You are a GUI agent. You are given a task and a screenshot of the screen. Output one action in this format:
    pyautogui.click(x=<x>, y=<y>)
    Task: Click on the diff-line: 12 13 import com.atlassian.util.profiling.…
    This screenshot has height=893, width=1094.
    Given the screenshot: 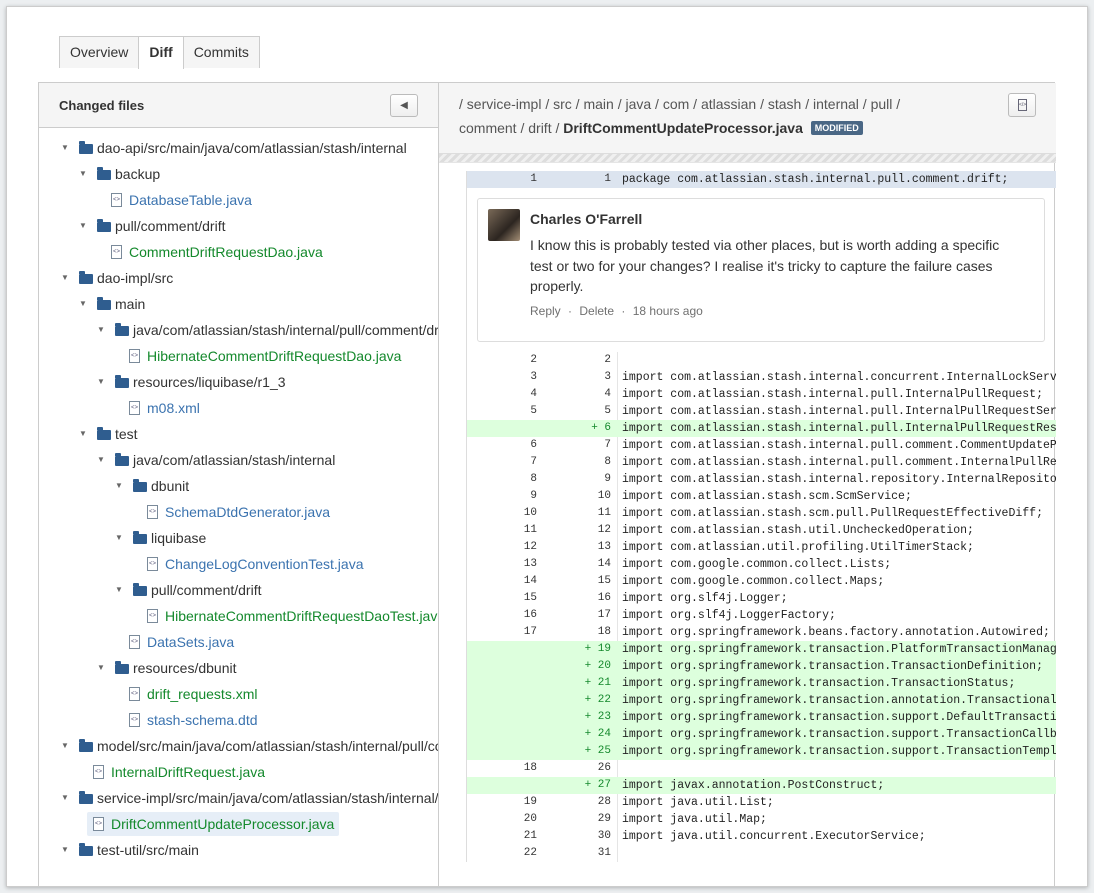 What is the action you would take?
    pyautogui.click(x=761, y=547)
    